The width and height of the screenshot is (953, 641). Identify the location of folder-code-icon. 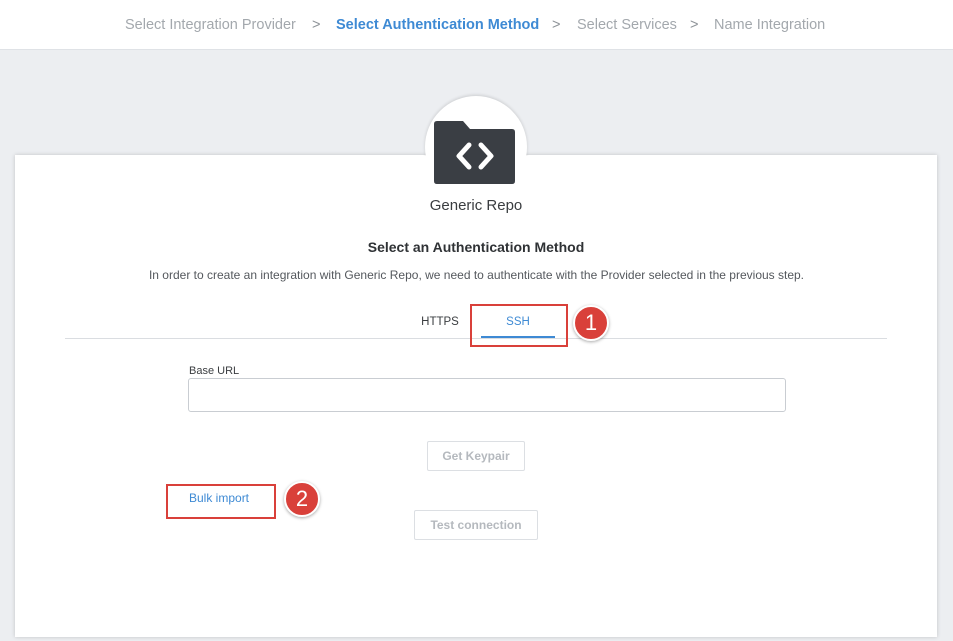
(474, 152).